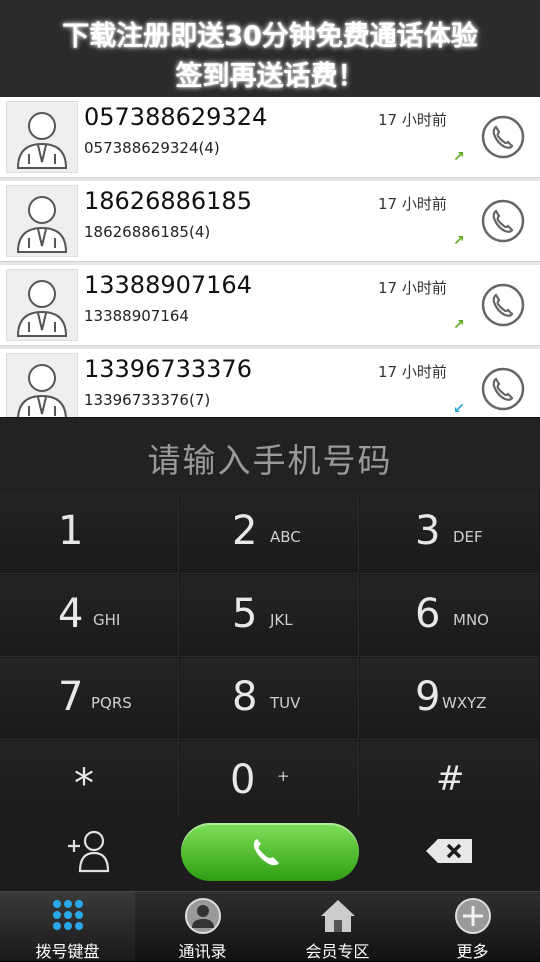  I want to click on nav-label: 更多, so click(472, 951).